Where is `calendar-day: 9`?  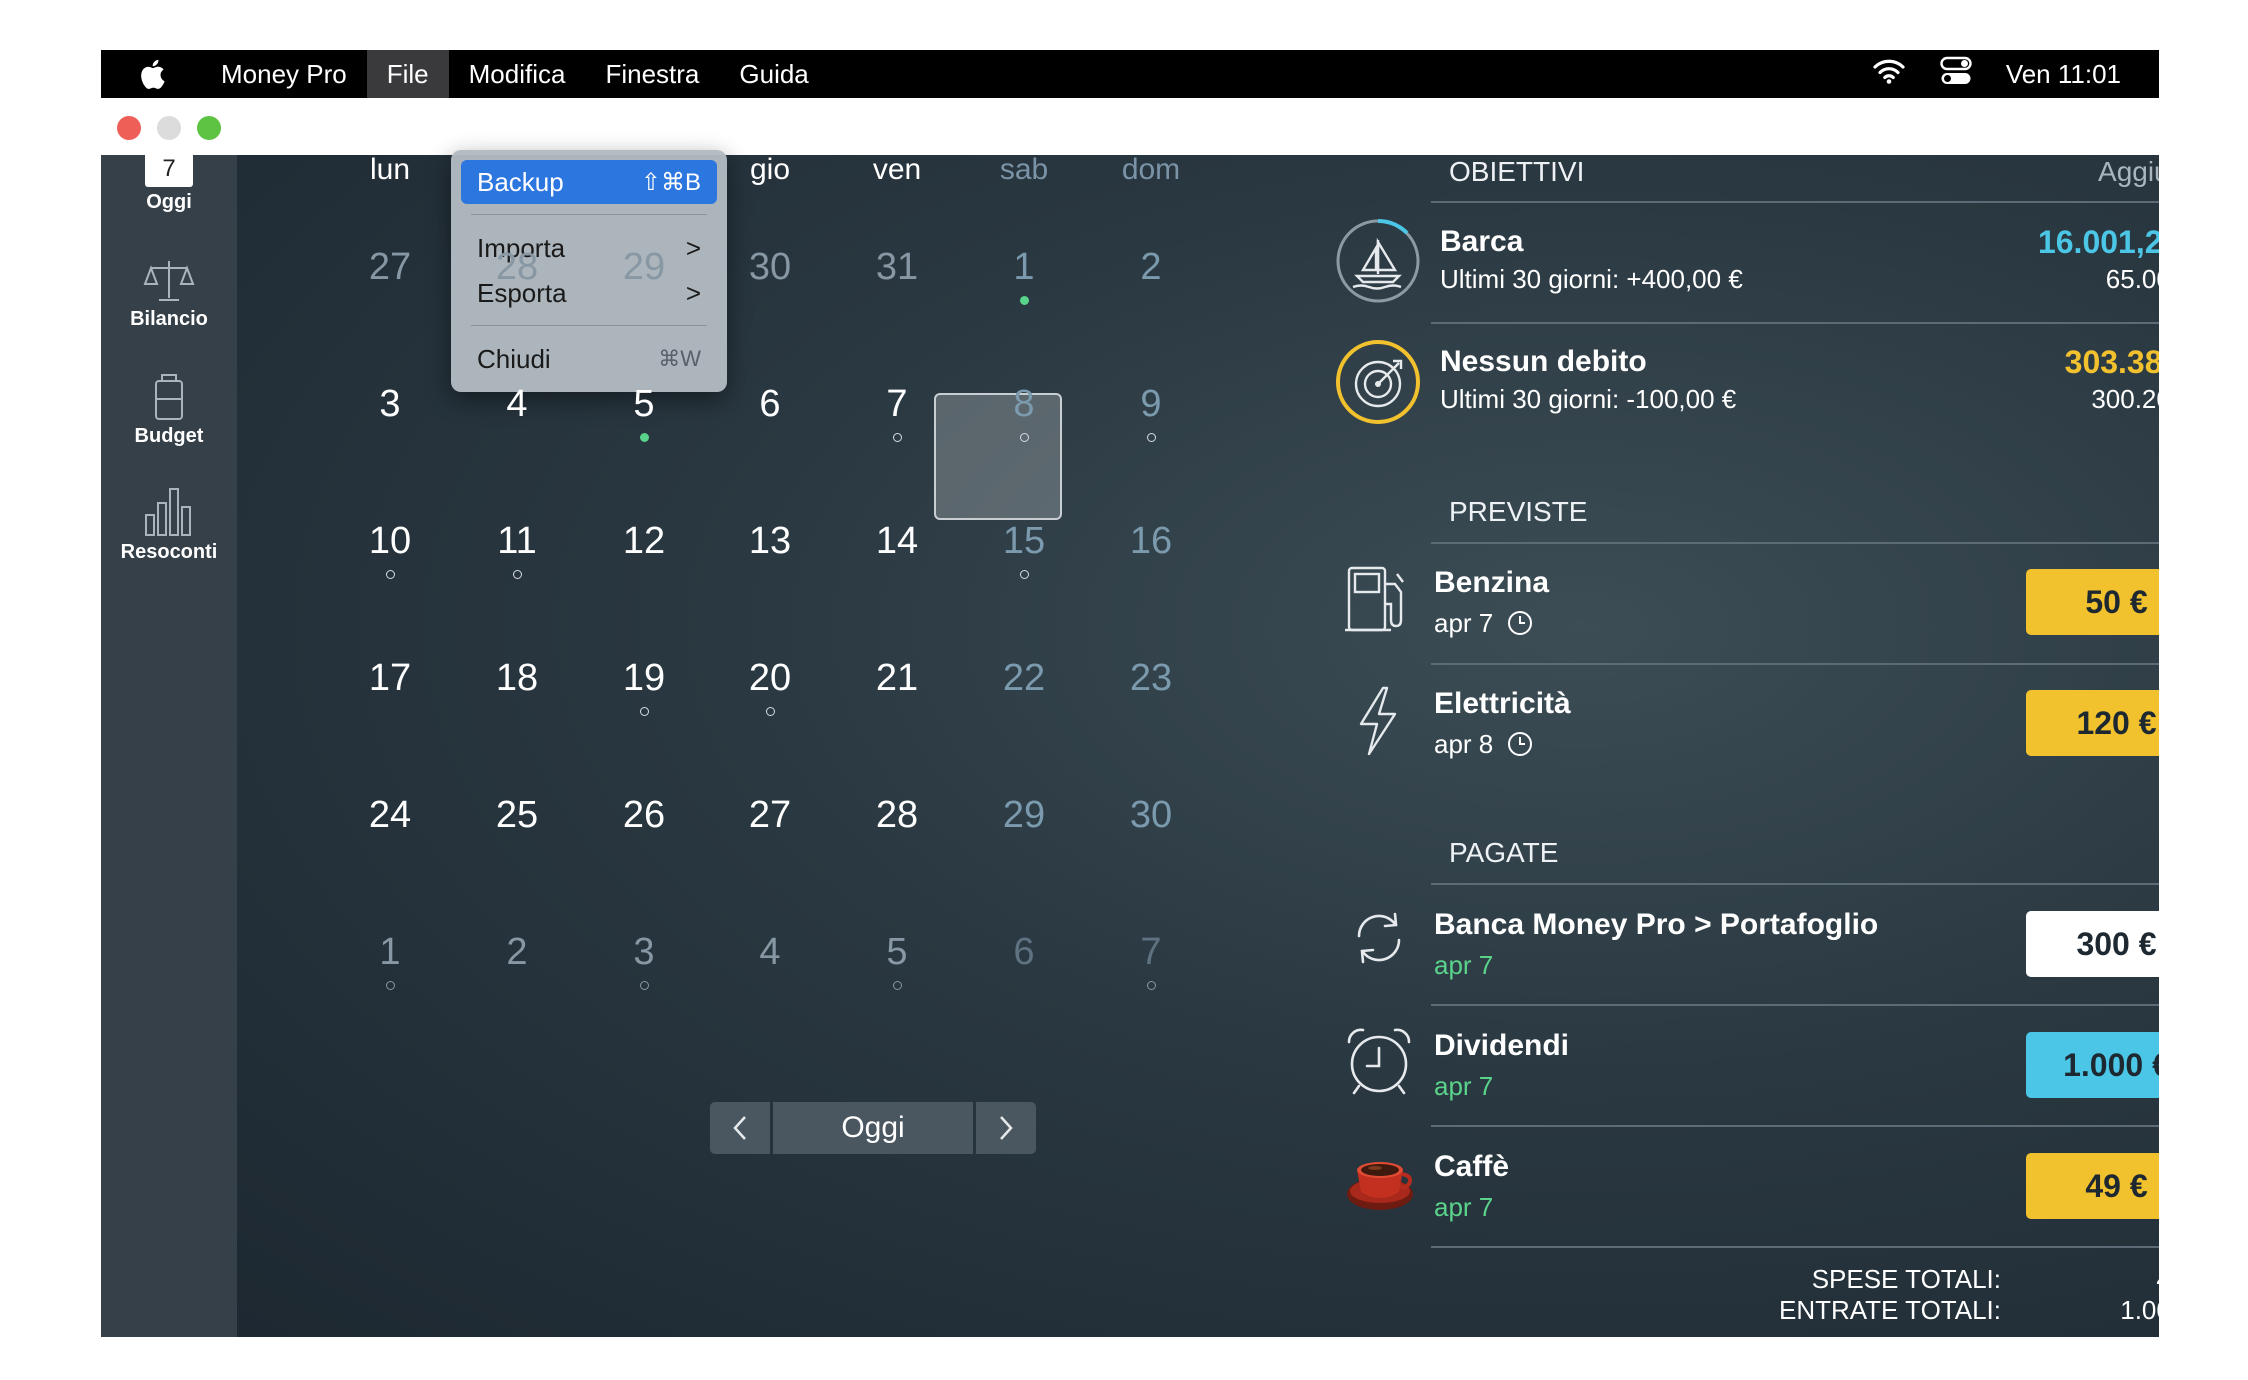 calendar-day: 9 is located at coordinates (1151, 412).